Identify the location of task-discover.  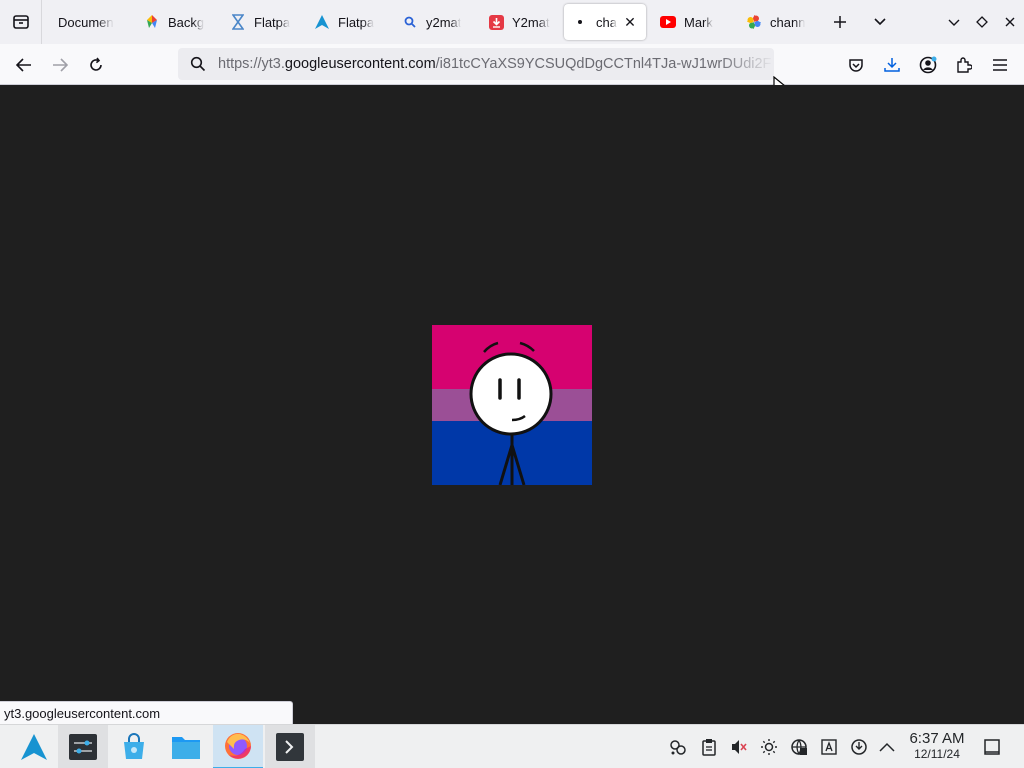
(134, 746).